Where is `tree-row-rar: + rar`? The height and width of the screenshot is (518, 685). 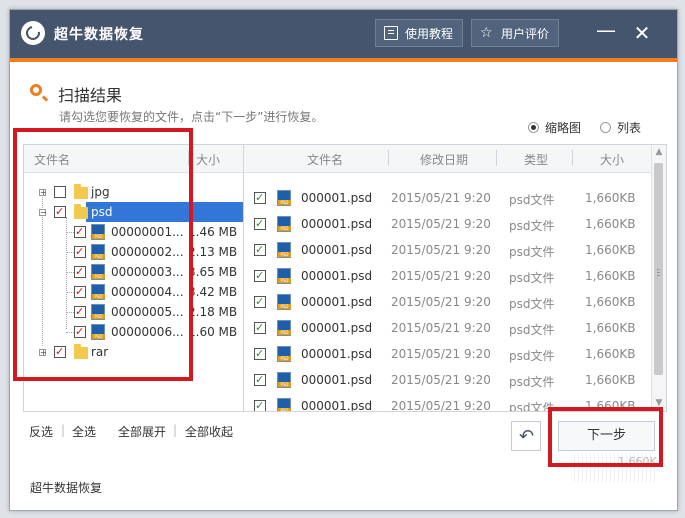 tree-row-rar: + rar is located at coordinates (134, 352).